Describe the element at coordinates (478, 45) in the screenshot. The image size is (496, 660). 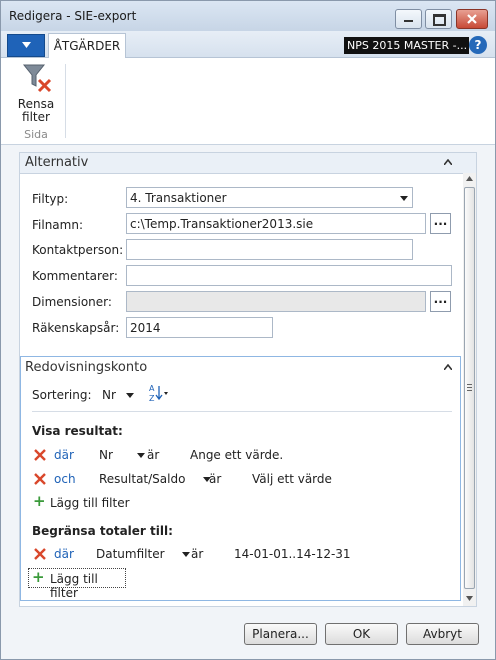
I see `help-icon: ?` at that location.